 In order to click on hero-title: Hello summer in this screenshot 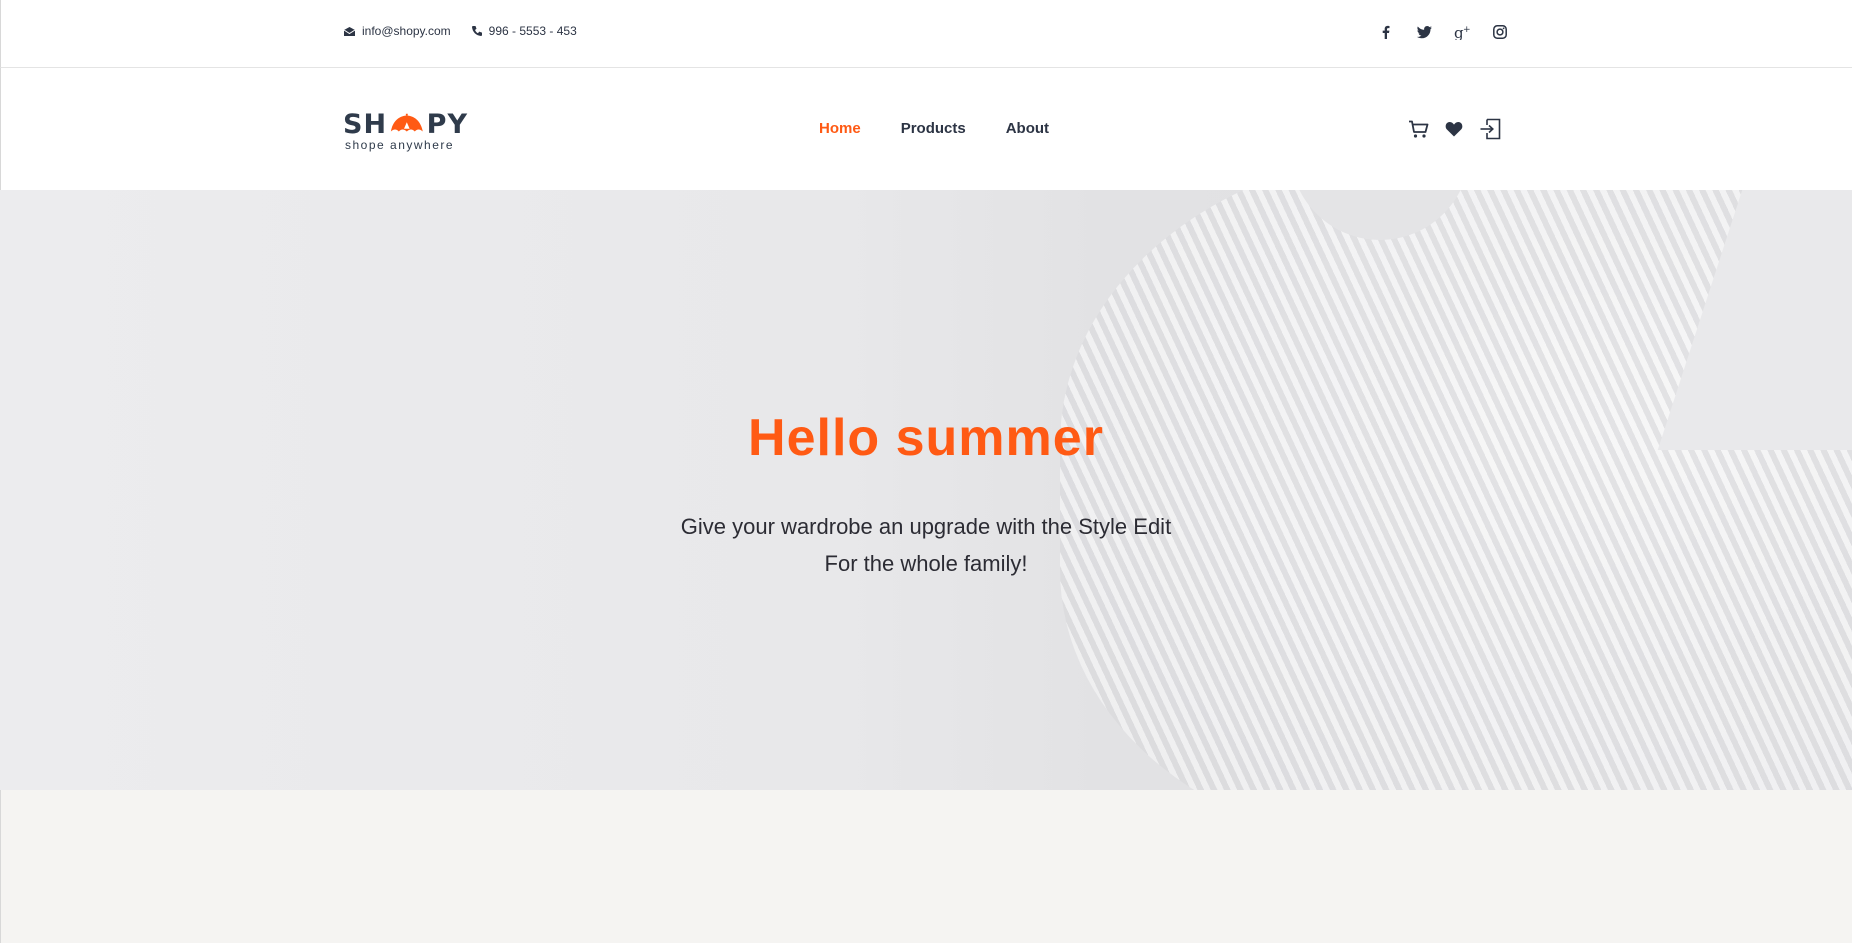, I will do `click(926, 438)`.